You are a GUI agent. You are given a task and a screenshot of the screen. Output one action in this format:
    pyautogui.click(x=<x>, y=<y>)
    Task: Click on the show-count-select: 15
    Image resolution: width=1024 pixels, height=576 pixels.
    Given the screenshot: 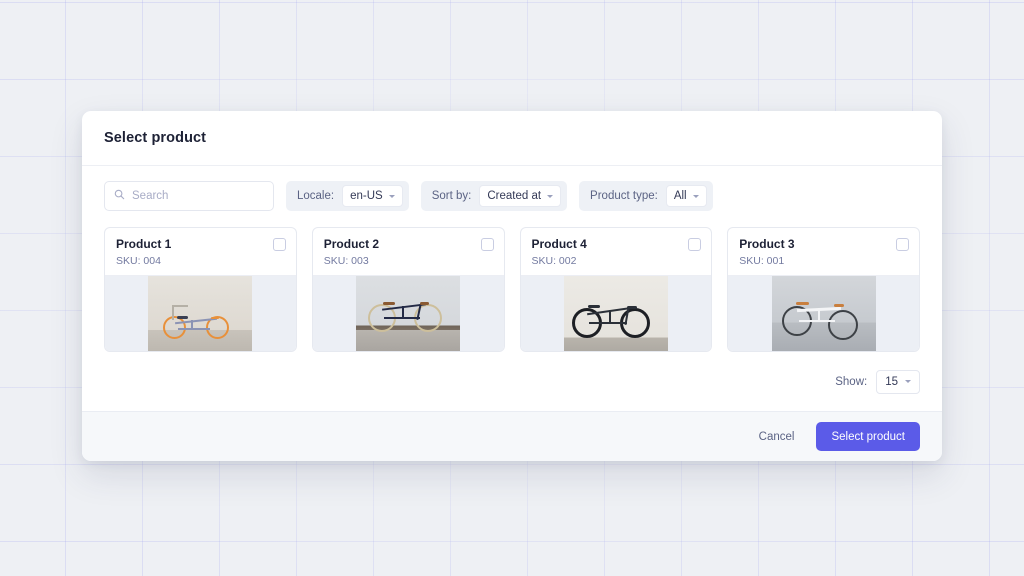 What is the action you would take?
    pyautogui.click(x=898, y=381)
    